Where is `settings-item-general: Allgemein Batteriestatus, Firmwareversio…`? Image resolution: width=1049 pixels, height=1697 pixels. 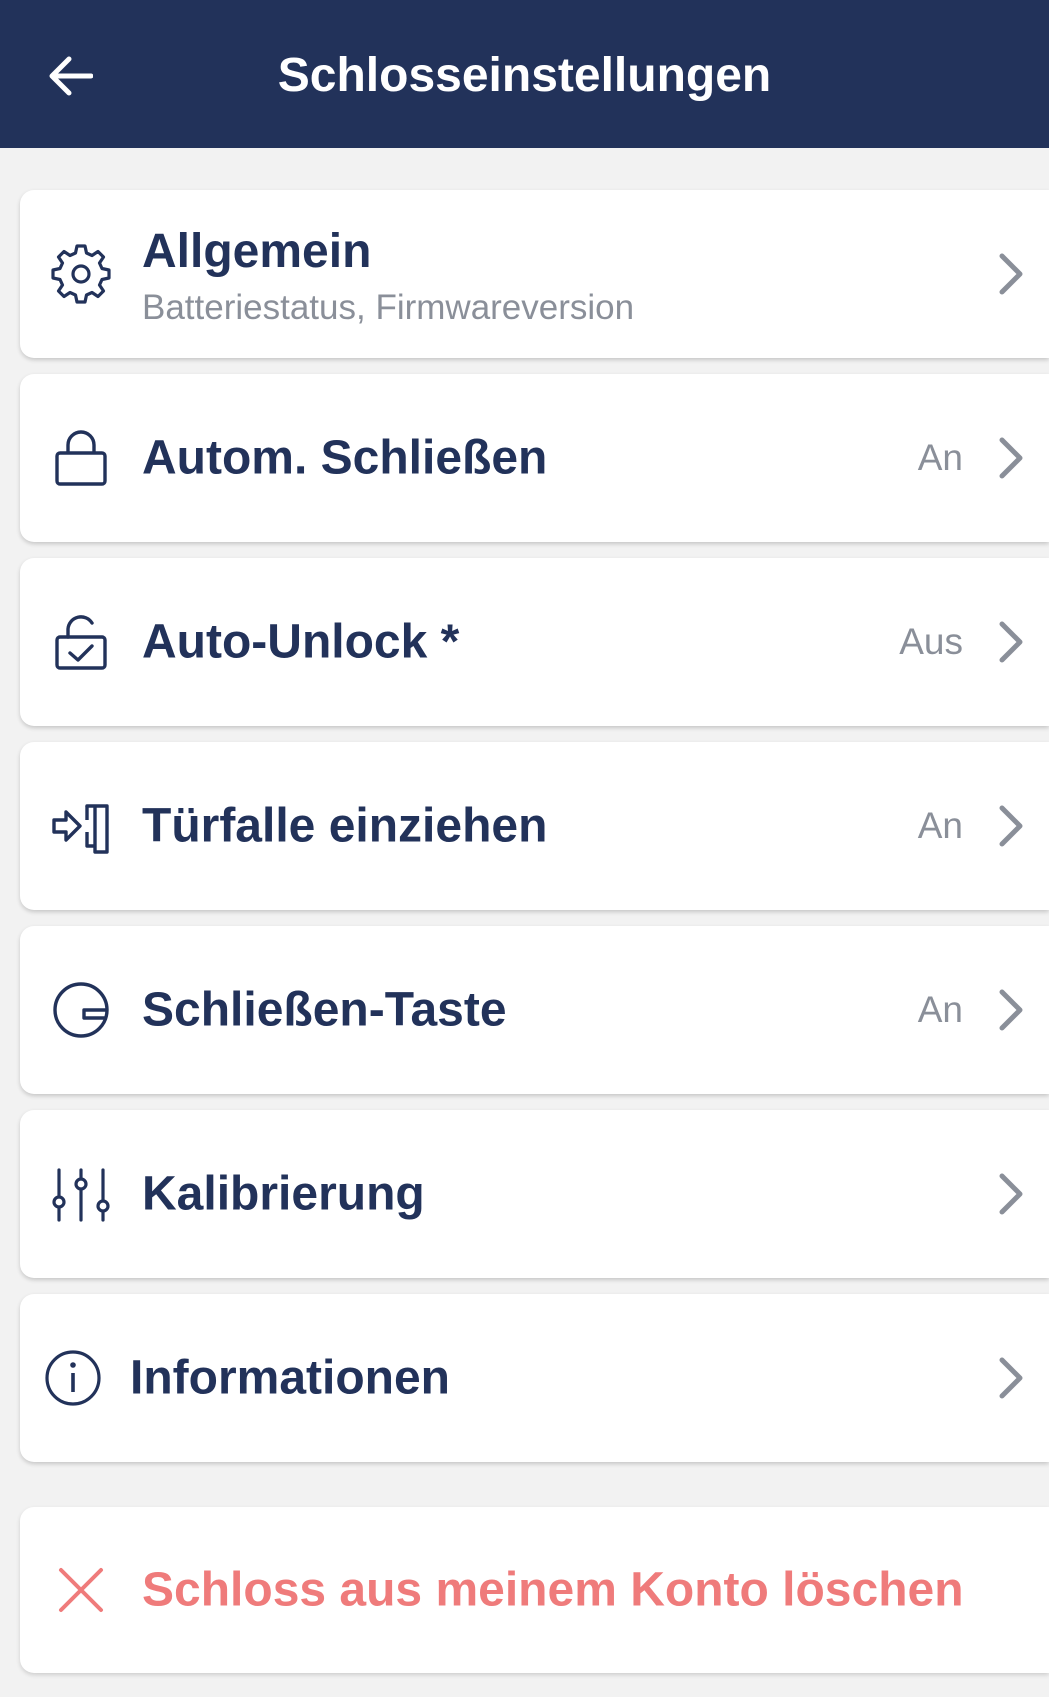 settings-item-general: Allgemein Batteriestatus, Firmwareversio… is located at coordinates (534, 274).